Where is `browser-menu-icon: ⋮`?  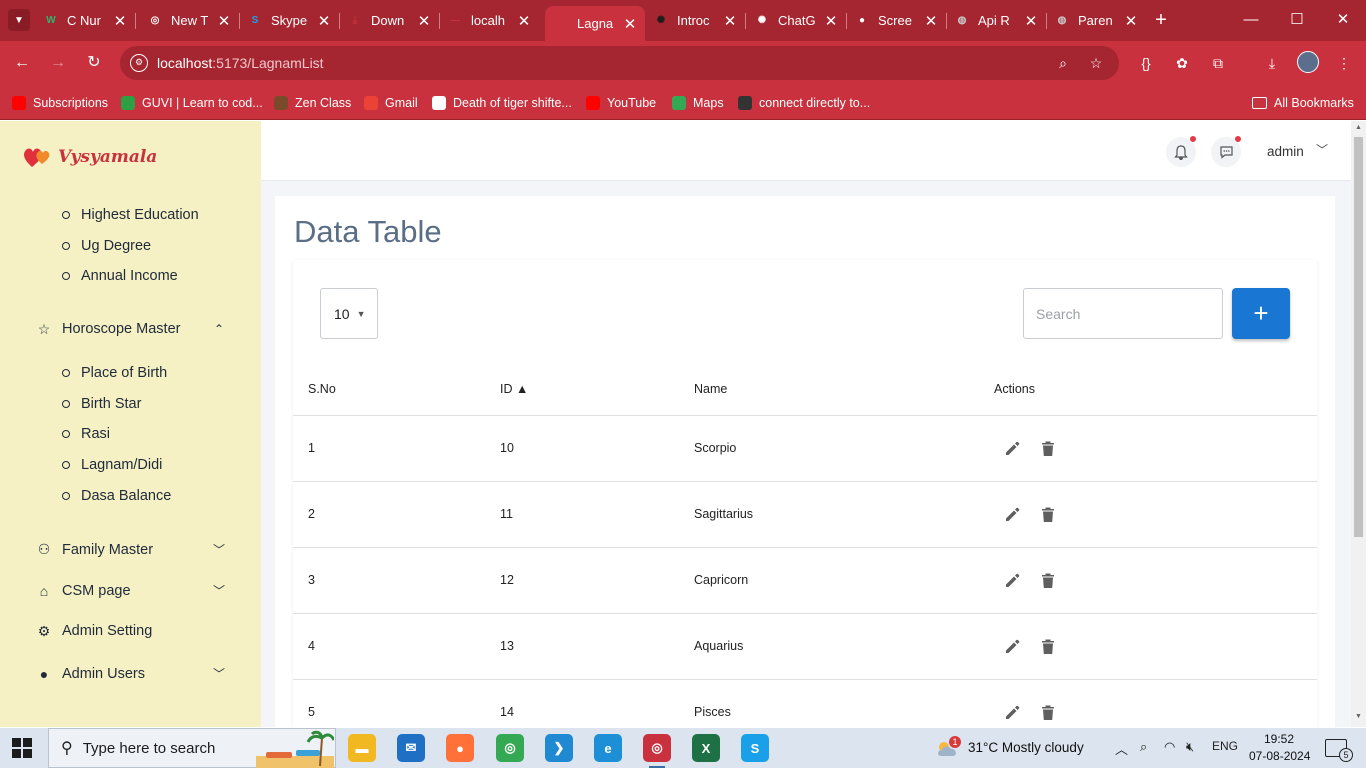
browser-menu-icon: ⋮ is located at coordinates (1344, 63).